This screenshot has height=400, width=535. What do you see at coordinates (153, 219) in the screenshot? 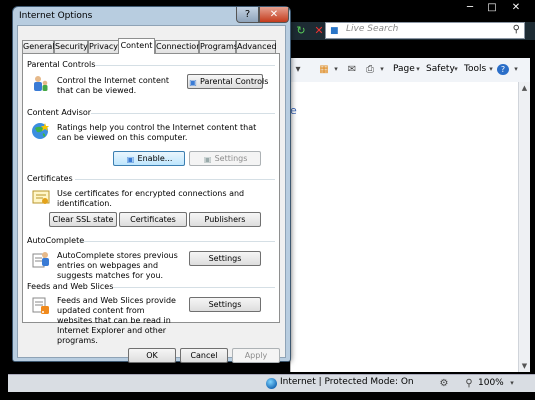
I see `certificates-button: Certificates` at bounding box center [153, 219].